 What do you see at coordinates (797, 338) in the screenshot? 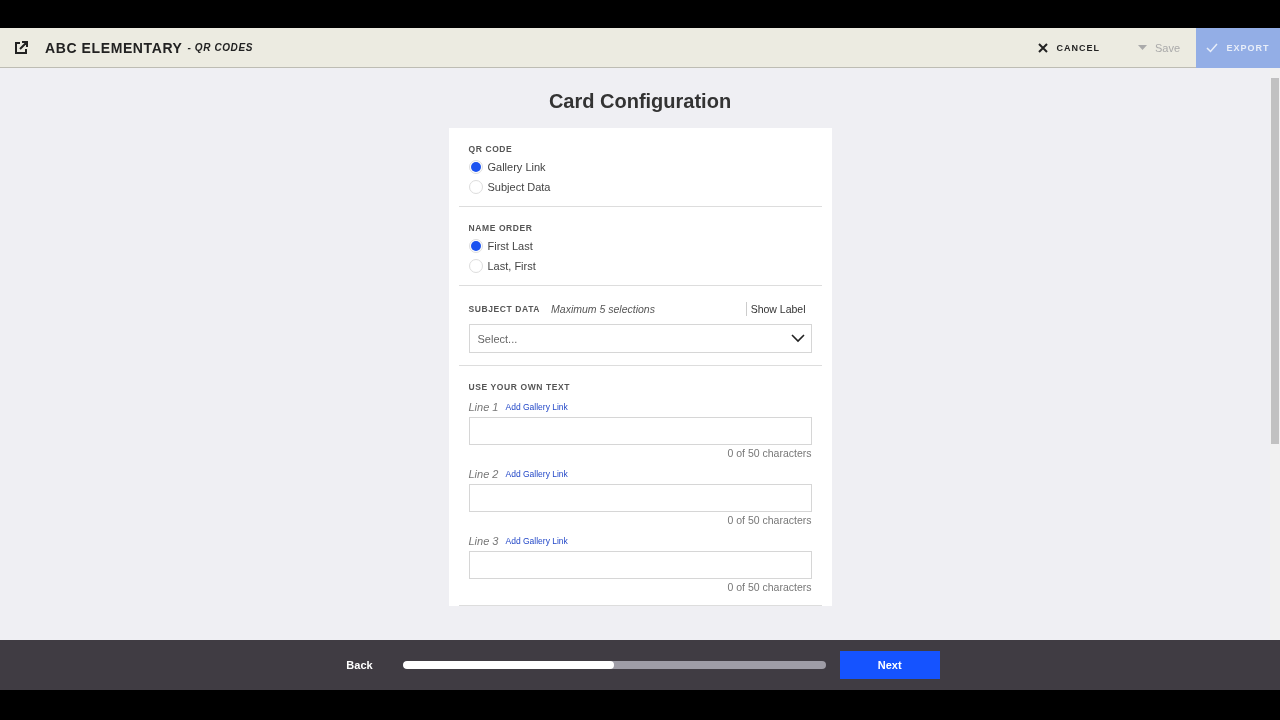
I see `chevron-down-icon` at bounding box center [797, 338].